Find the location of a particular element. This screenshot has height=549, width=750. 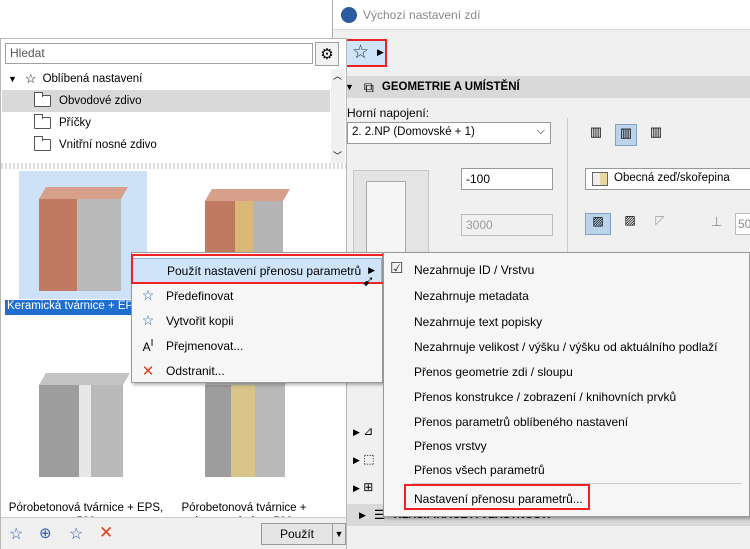

hatch-slant-button: ▨ is located at coordinates (630, 224).